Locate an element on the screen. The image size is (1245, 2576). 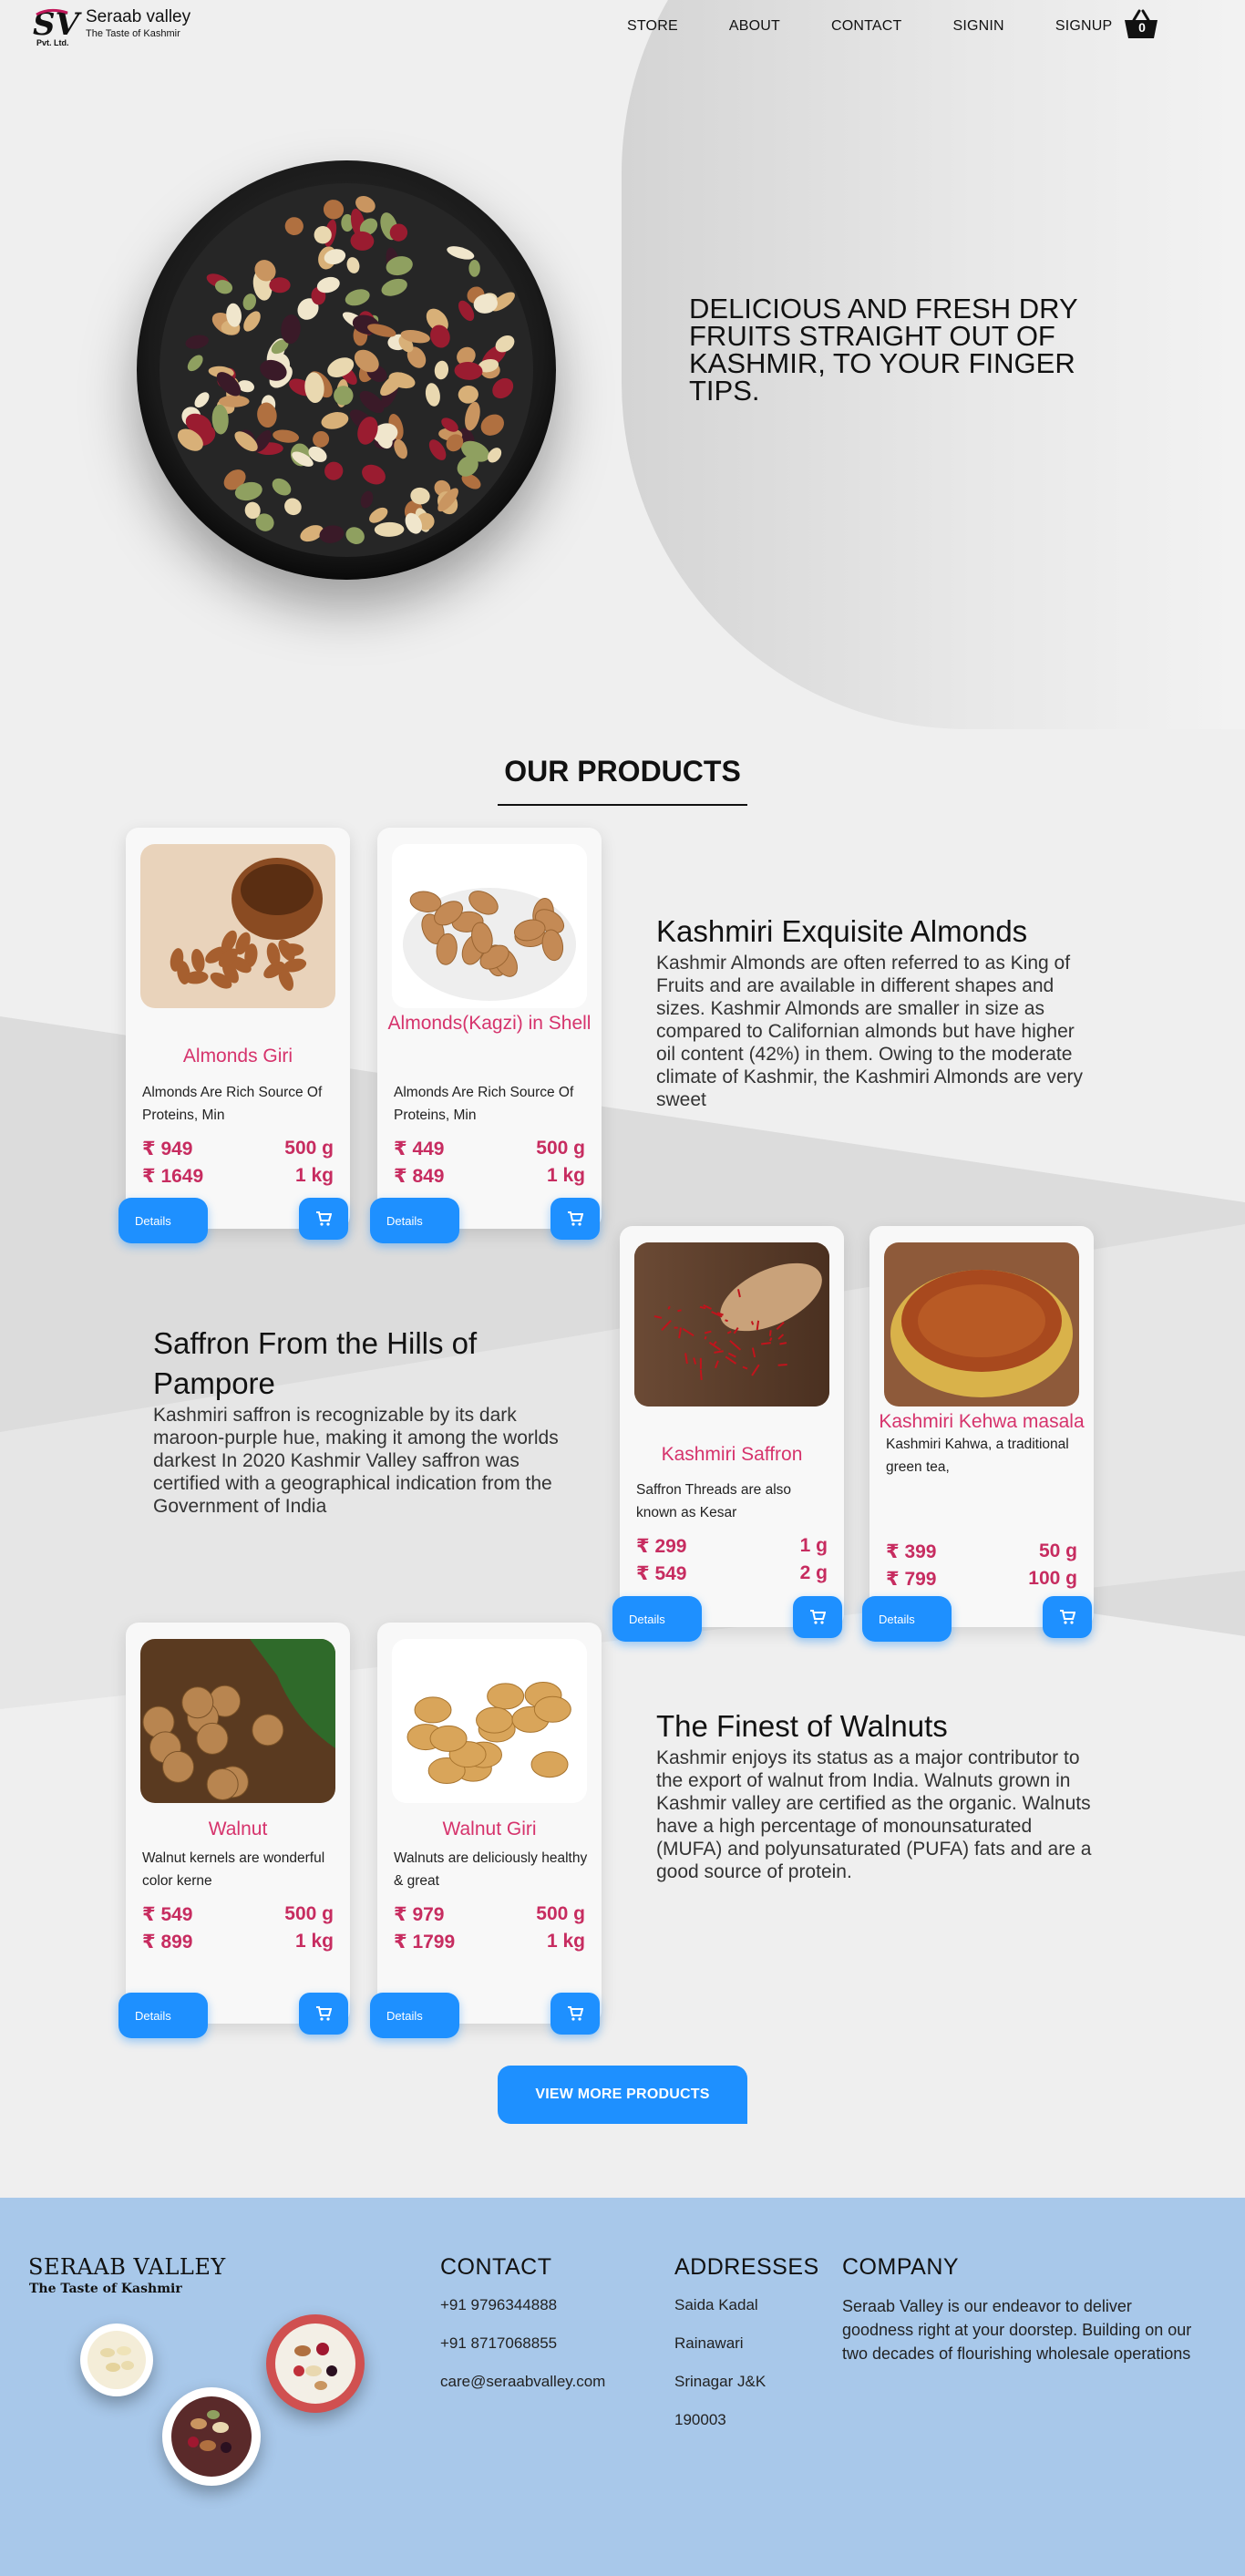
svg-text: Pvt. Ltd. is located at coordinates (52, 42).